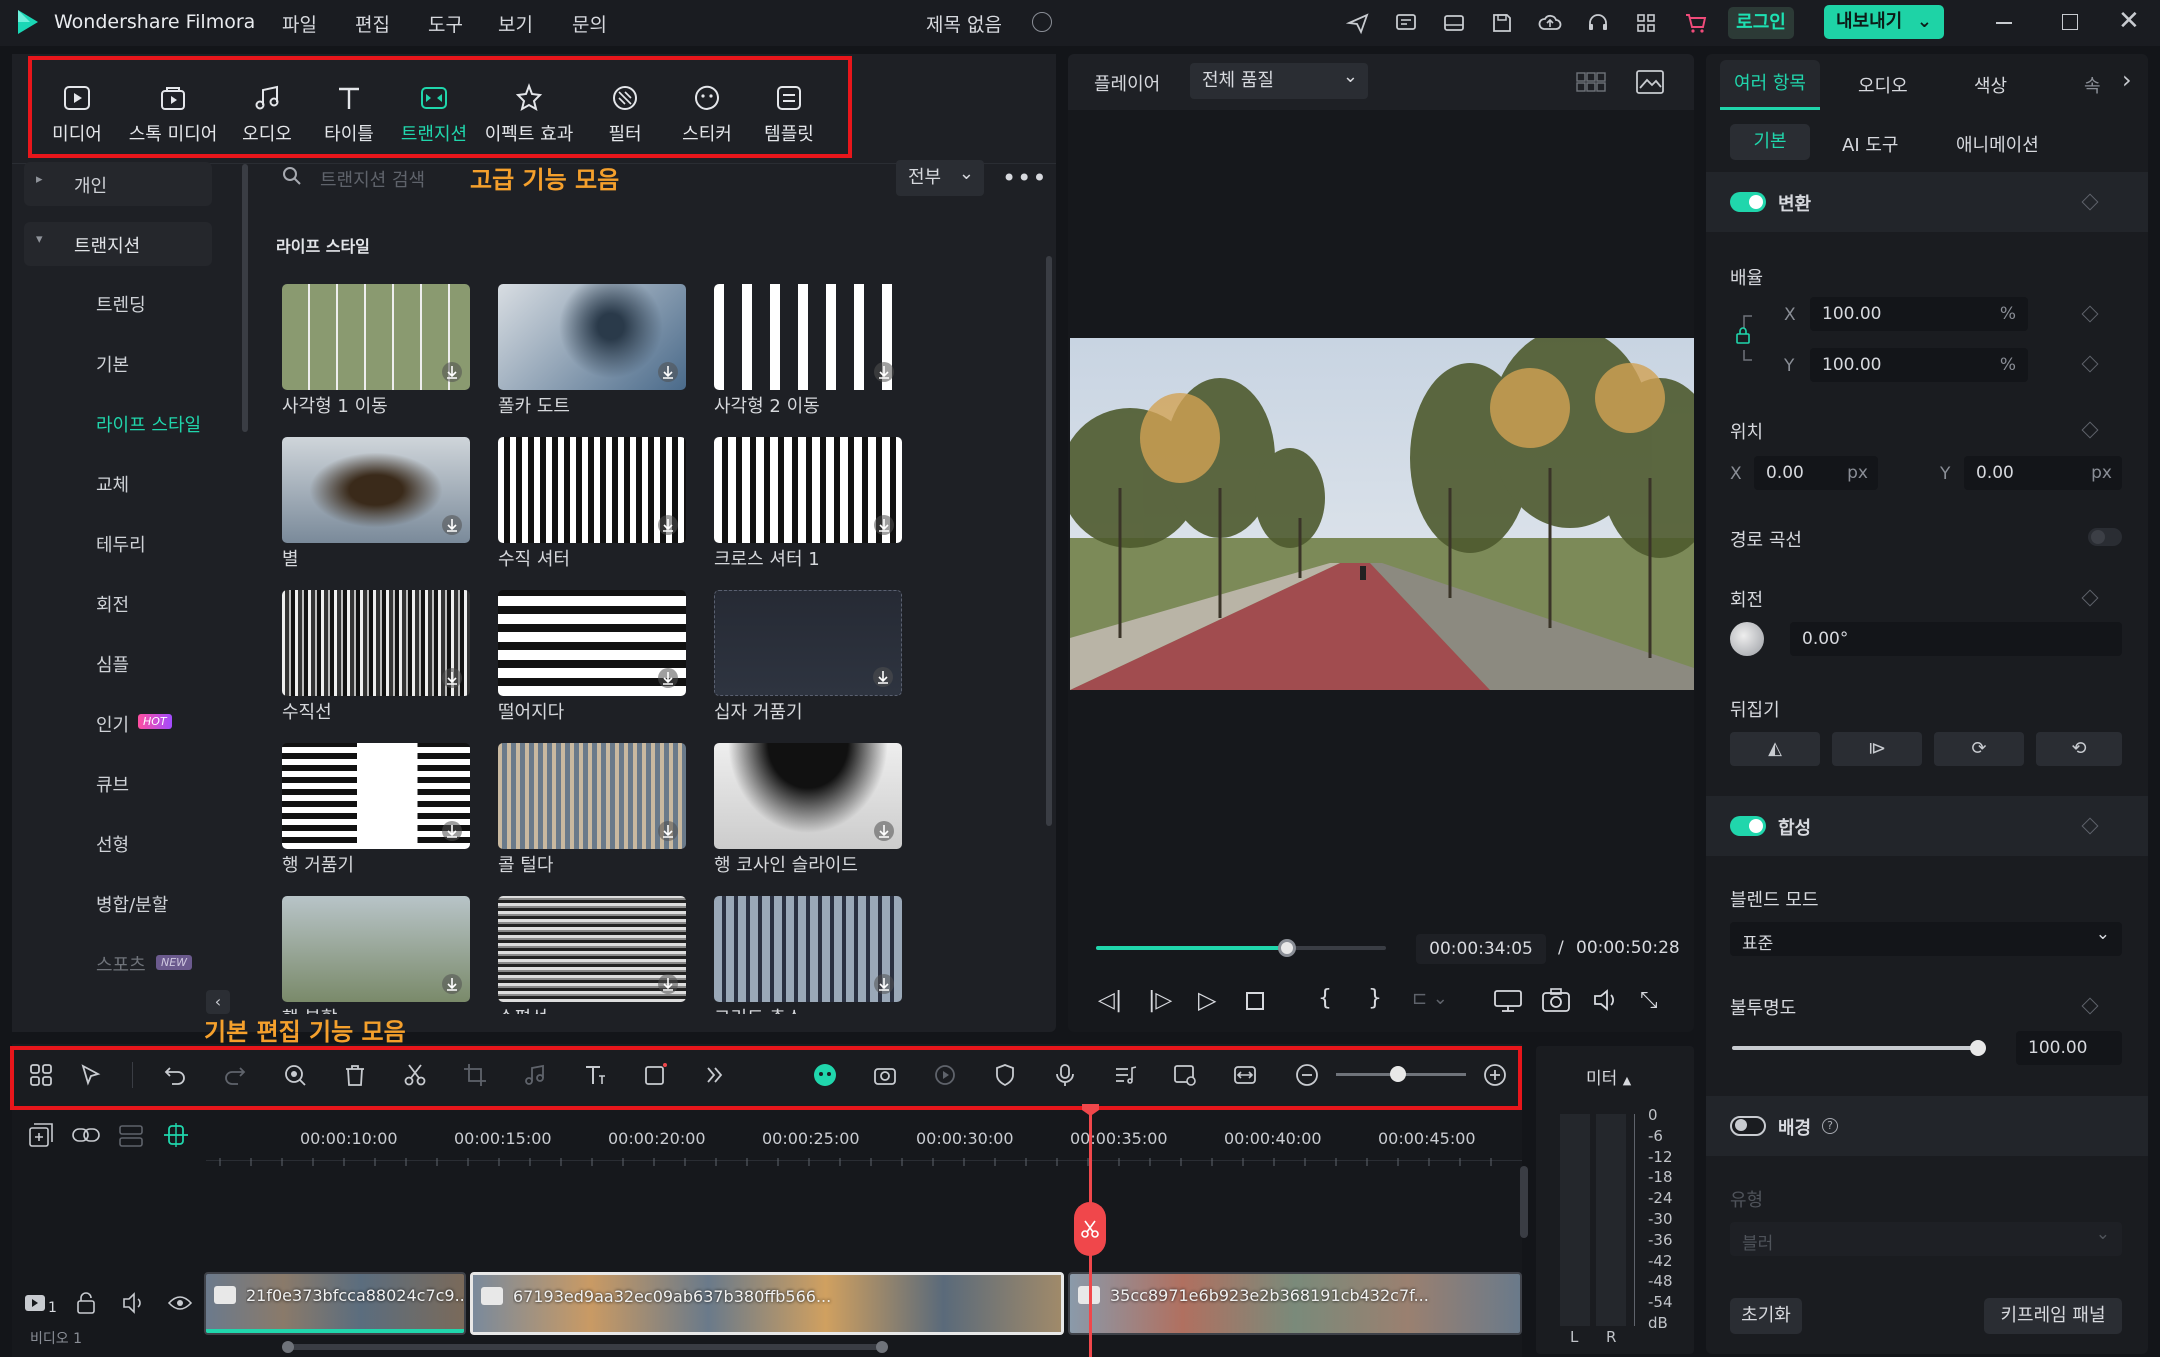 The width and height of the screenshot is (2160, 1357). I want to click on add-track-icon, so click(41, 1135).